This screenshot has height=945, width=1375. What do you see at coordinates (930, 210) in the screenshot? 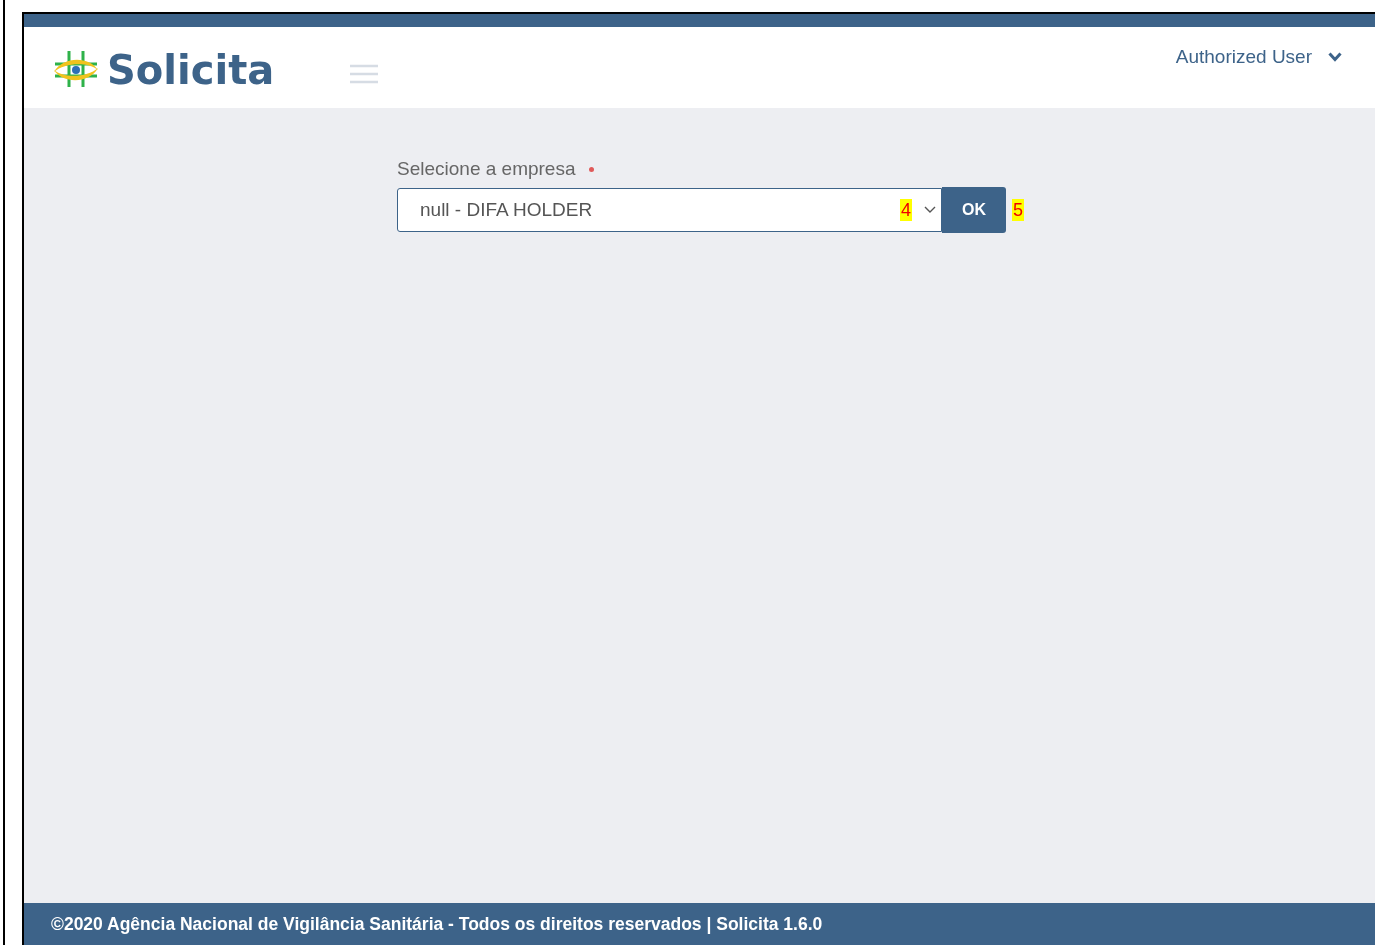
I see `chevron-icon` at bounding box center [930, 210].